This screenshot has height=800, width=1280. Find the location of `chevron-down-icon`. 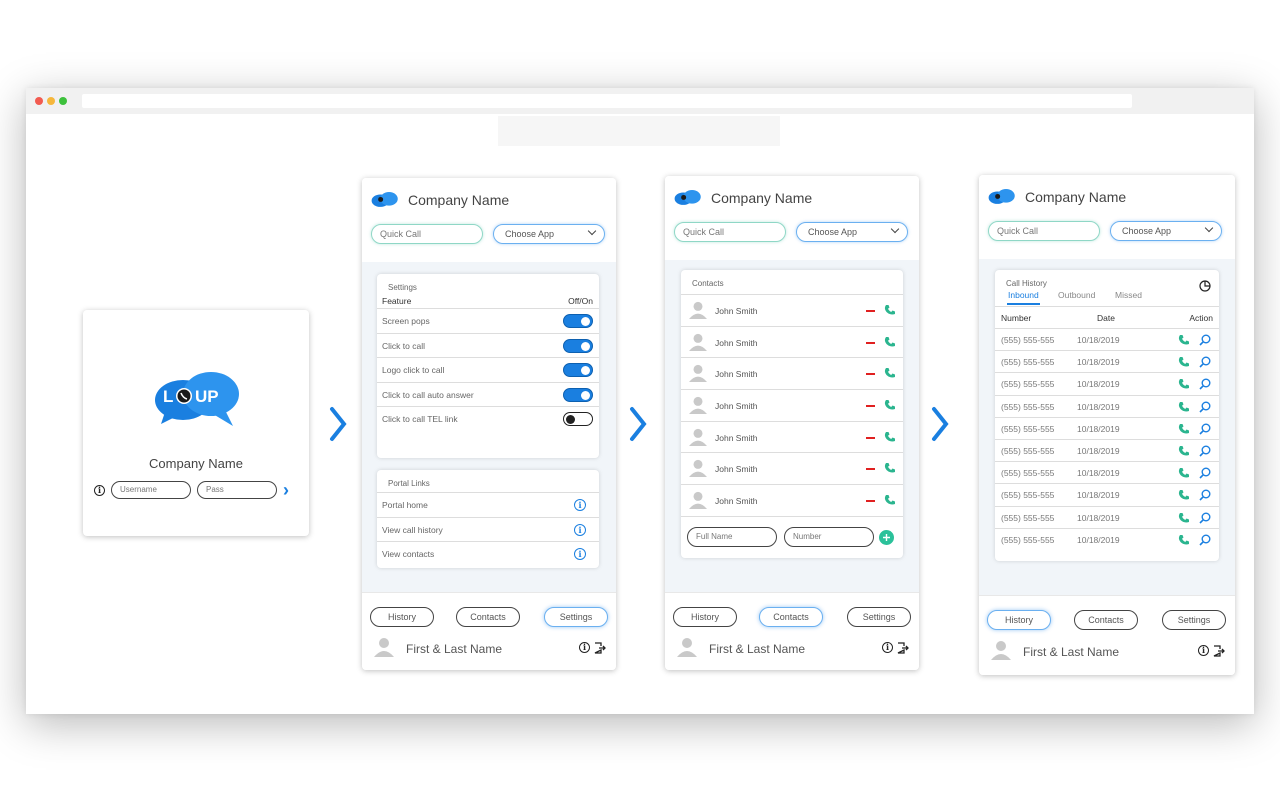

chevron-down-icon is located at coordinates (1209, 228).